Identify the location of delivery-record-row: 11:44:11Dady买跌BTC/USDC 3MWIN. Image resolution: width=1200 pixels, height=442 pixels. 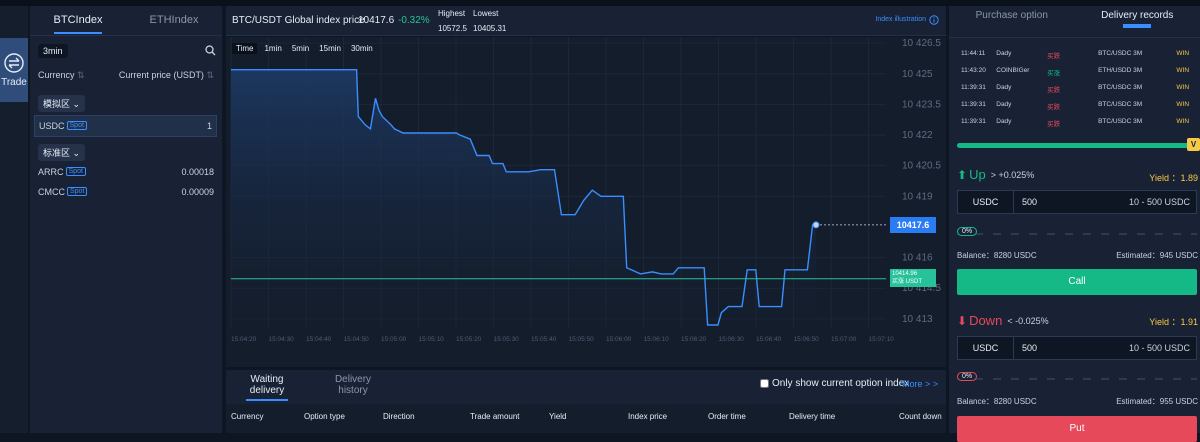
(1078, 55).